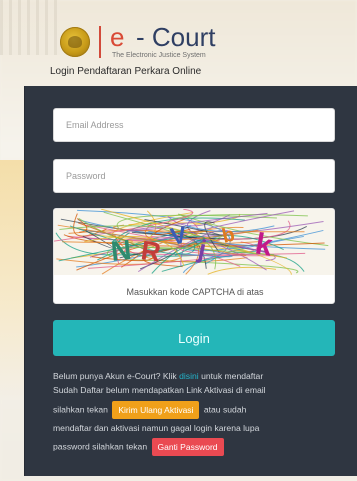 This screenshot has height=481, width=357. What do you see at coordinates (150, 251) in the screenshot?
I see `captcha-char-2: R` at bounding box center [150, 251].